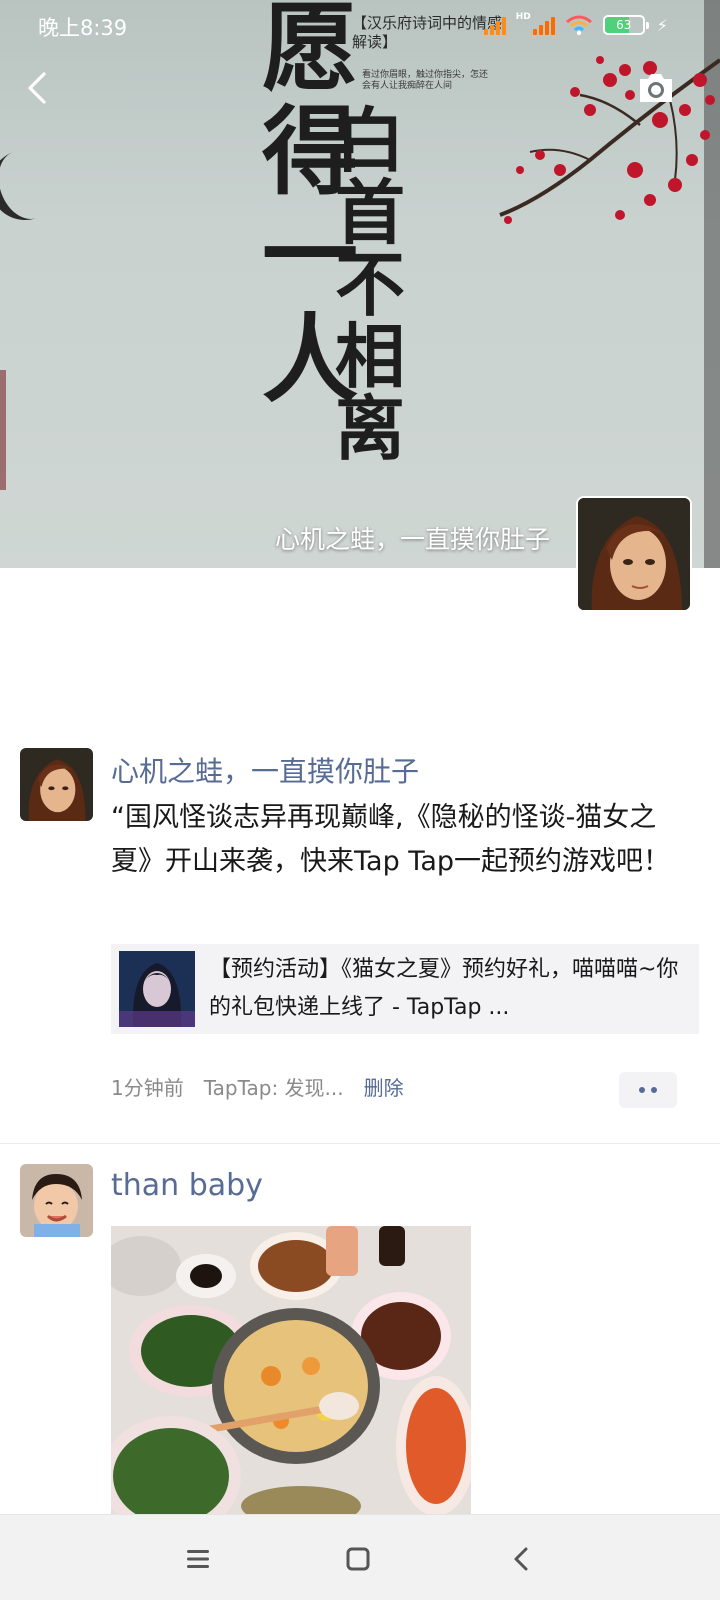 The width and height of the screenshot is (720, 1600). I want to click on cover-calligraphy-side: 白首不相离, so click(370, 284).